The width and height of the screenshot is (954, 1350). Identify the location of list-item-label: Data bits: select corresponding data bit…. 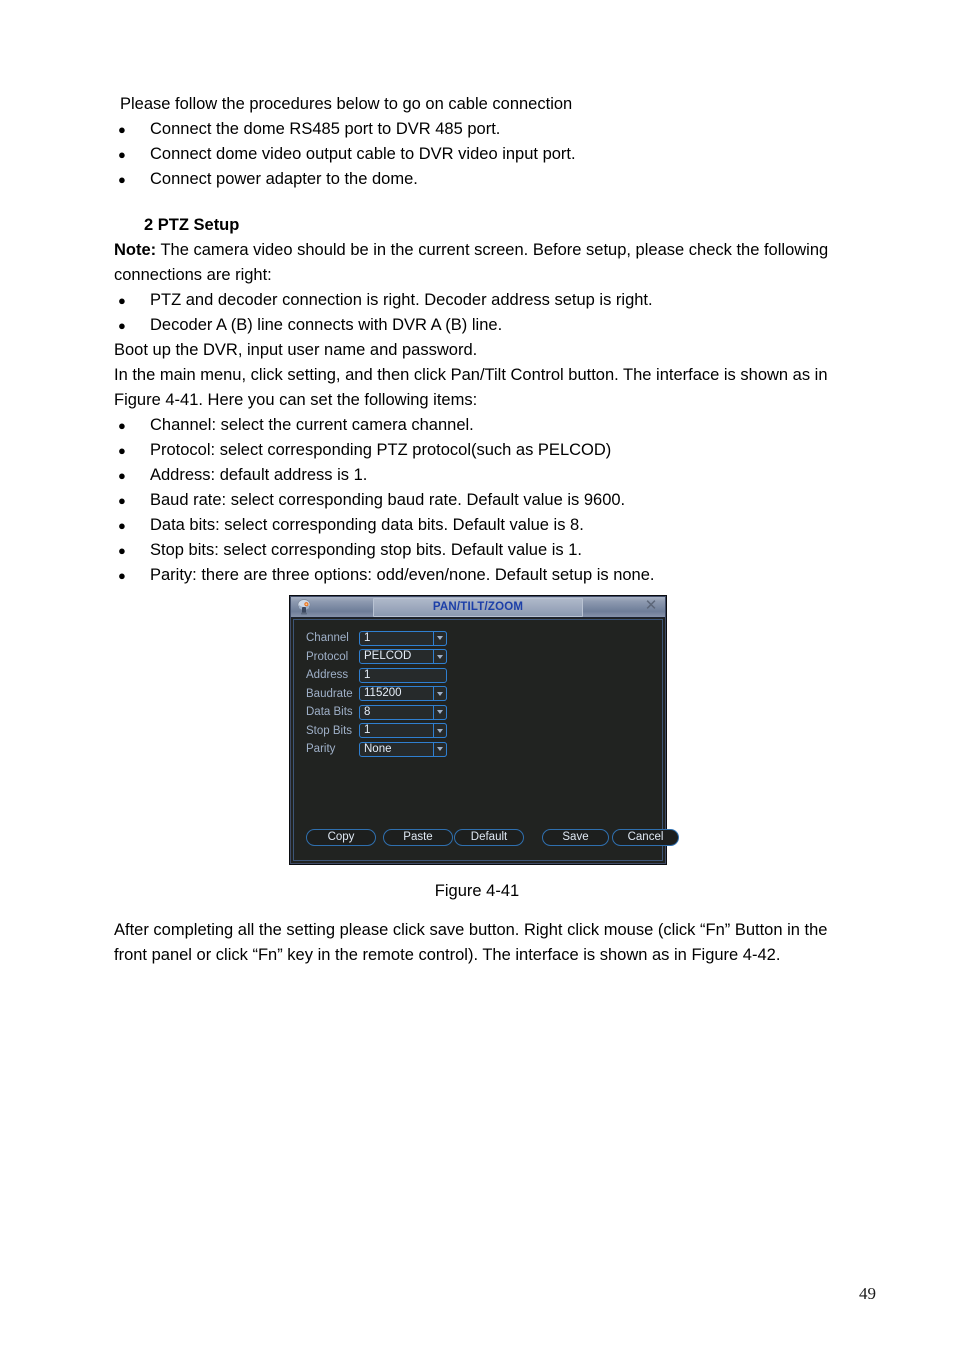
(367, 525).